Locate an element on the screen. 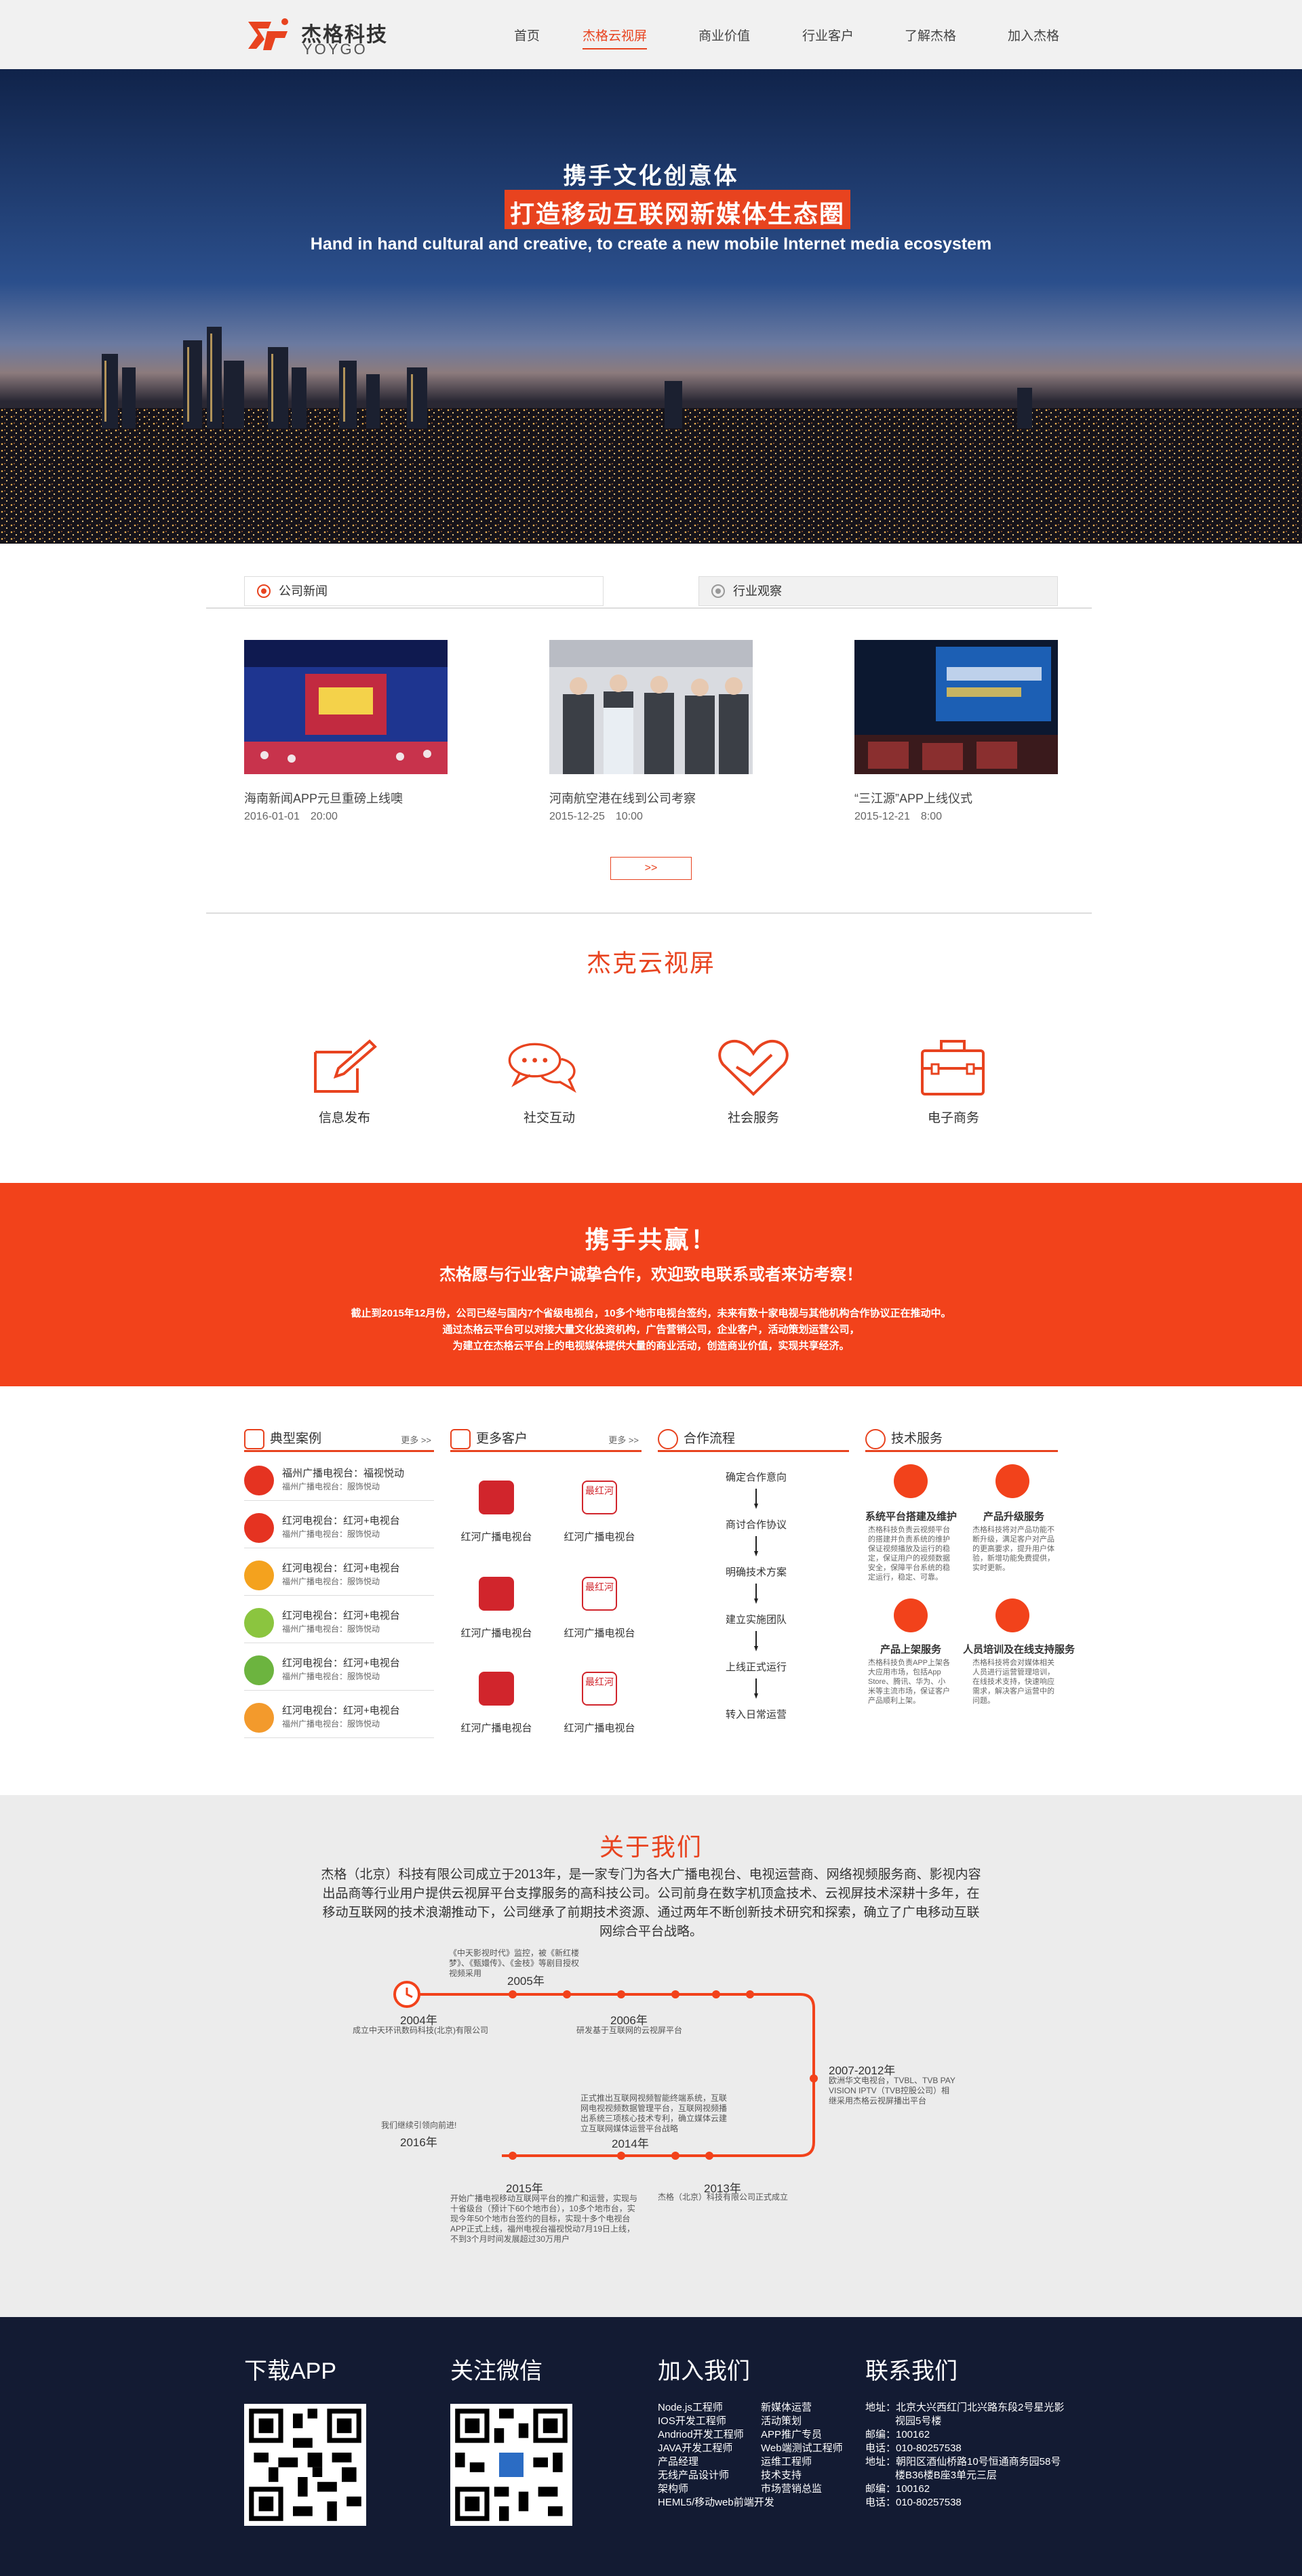 The width and height of the screenshot is (1302, 2576). news-more-button: >> is located at coordinates (651, 868).